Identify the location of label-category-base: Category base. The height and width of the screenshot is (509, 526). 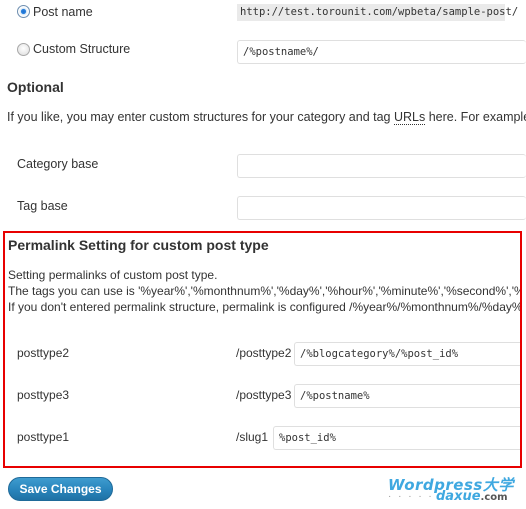
(58, 164).